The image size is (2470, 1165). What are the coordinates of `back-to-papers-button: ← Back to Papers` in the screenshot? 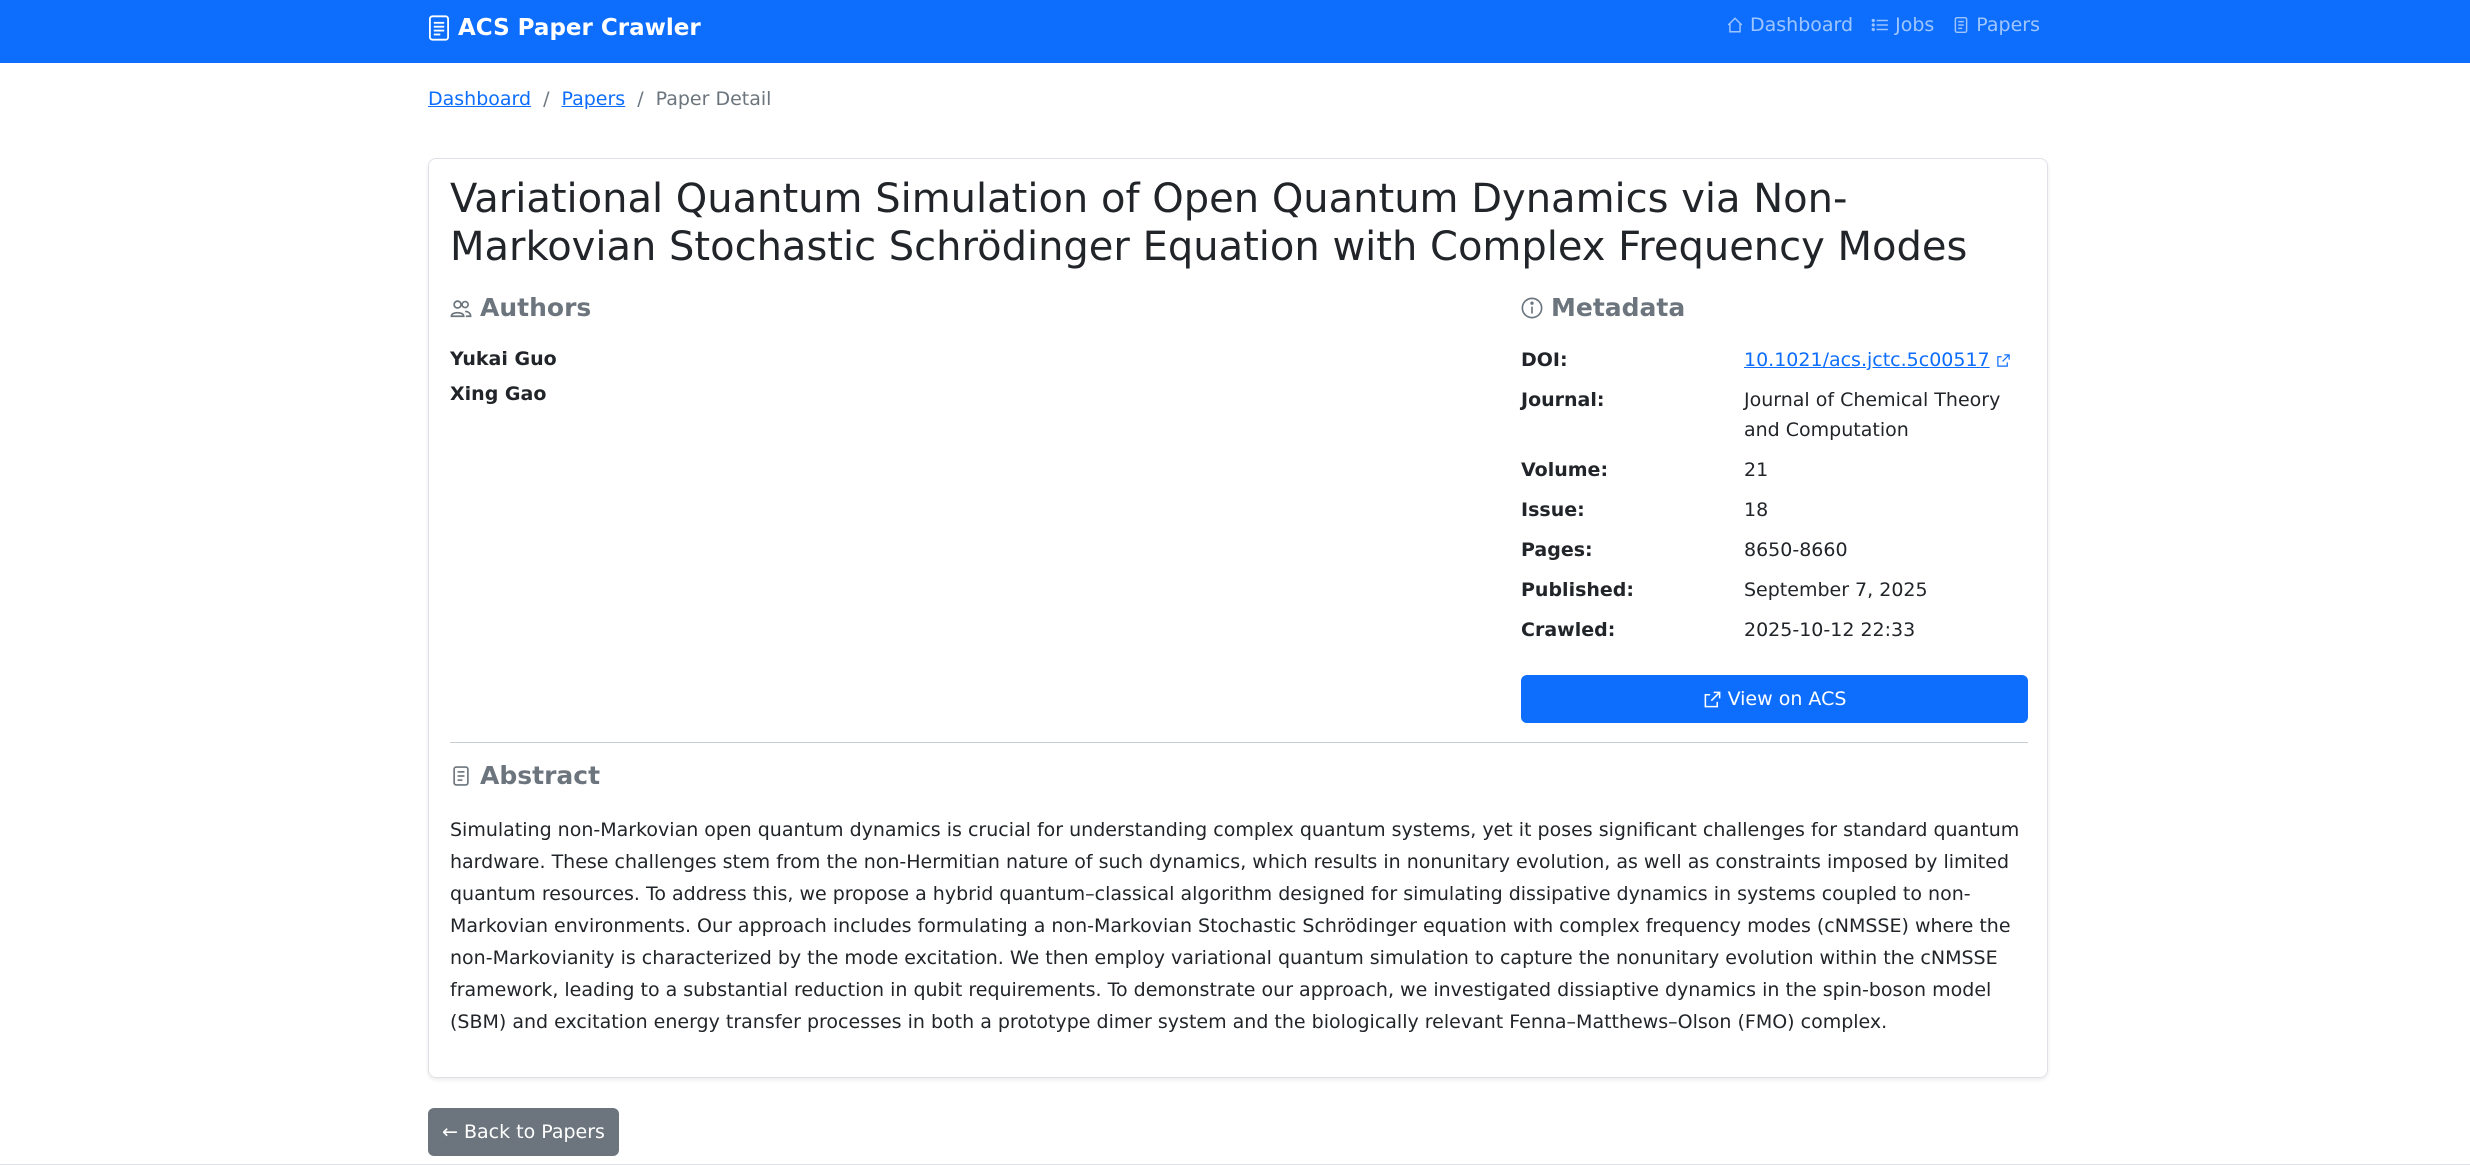 It's located at (523, 1132).